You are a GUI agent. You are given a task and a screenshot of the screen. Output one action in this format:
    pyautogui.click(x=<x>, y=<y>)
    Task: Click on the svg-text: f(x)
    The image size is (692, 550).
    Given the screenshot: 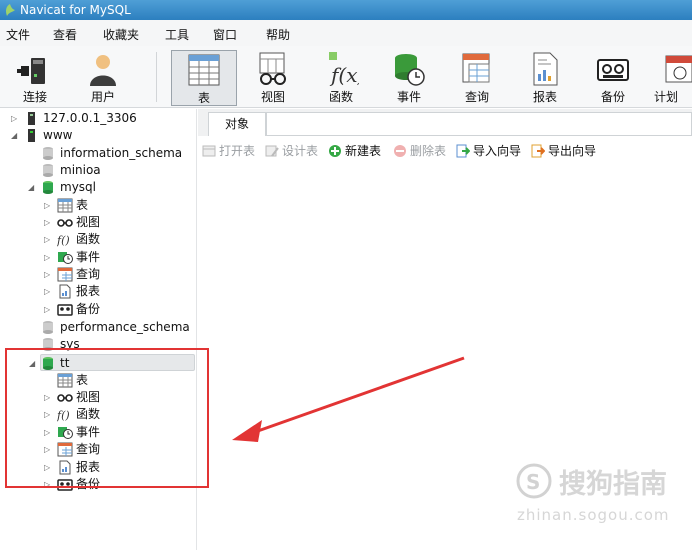 What is the action you would take?
    pyautogui.click(x=344, y=74)
    